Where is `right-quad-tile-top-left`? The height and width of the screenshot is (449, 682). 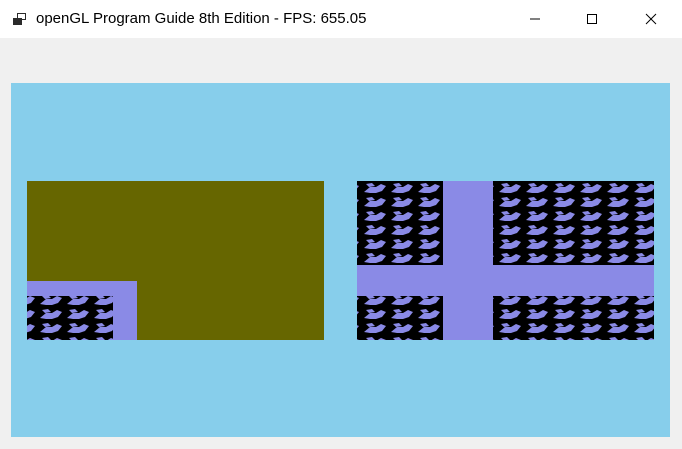
right-quad-tile-top-left is located at coordinates (400, 223).